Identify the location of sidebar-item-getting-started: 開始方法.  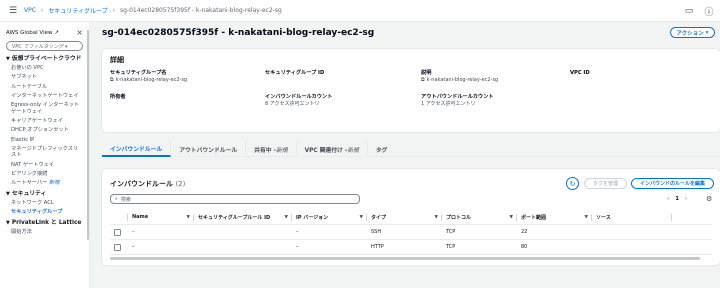
(47, 232).